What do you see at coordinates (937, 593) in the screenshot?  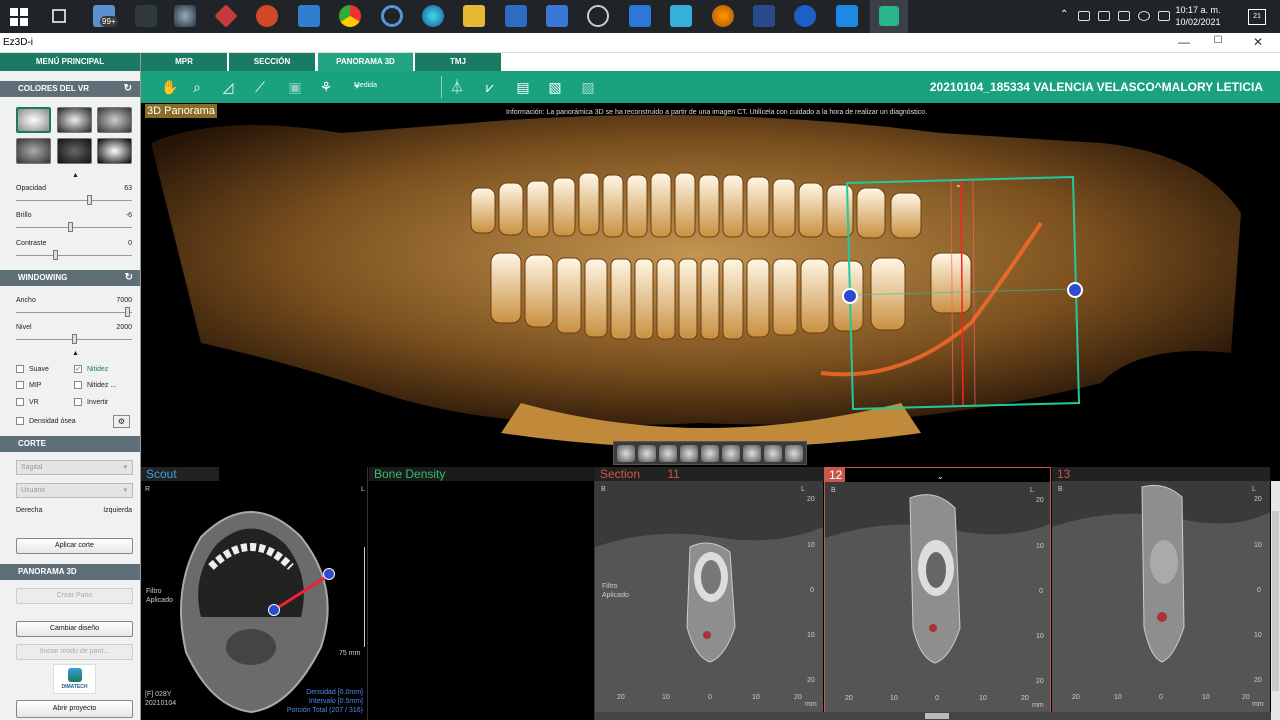 I see `section-panel-12: 12 ⌄ B L 20 10 0 10 20 20 10 0 10 20 mm` at bounding box center [937, 593].